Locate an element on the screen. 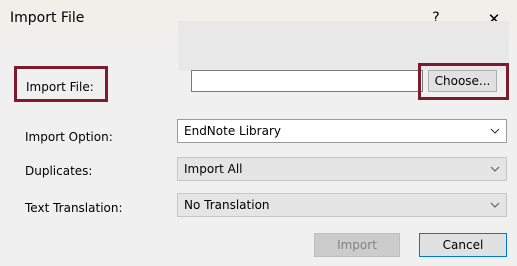 This screenshot has width=517, height=266. duplicates-select: Import All is located at coordinates (342, 169).